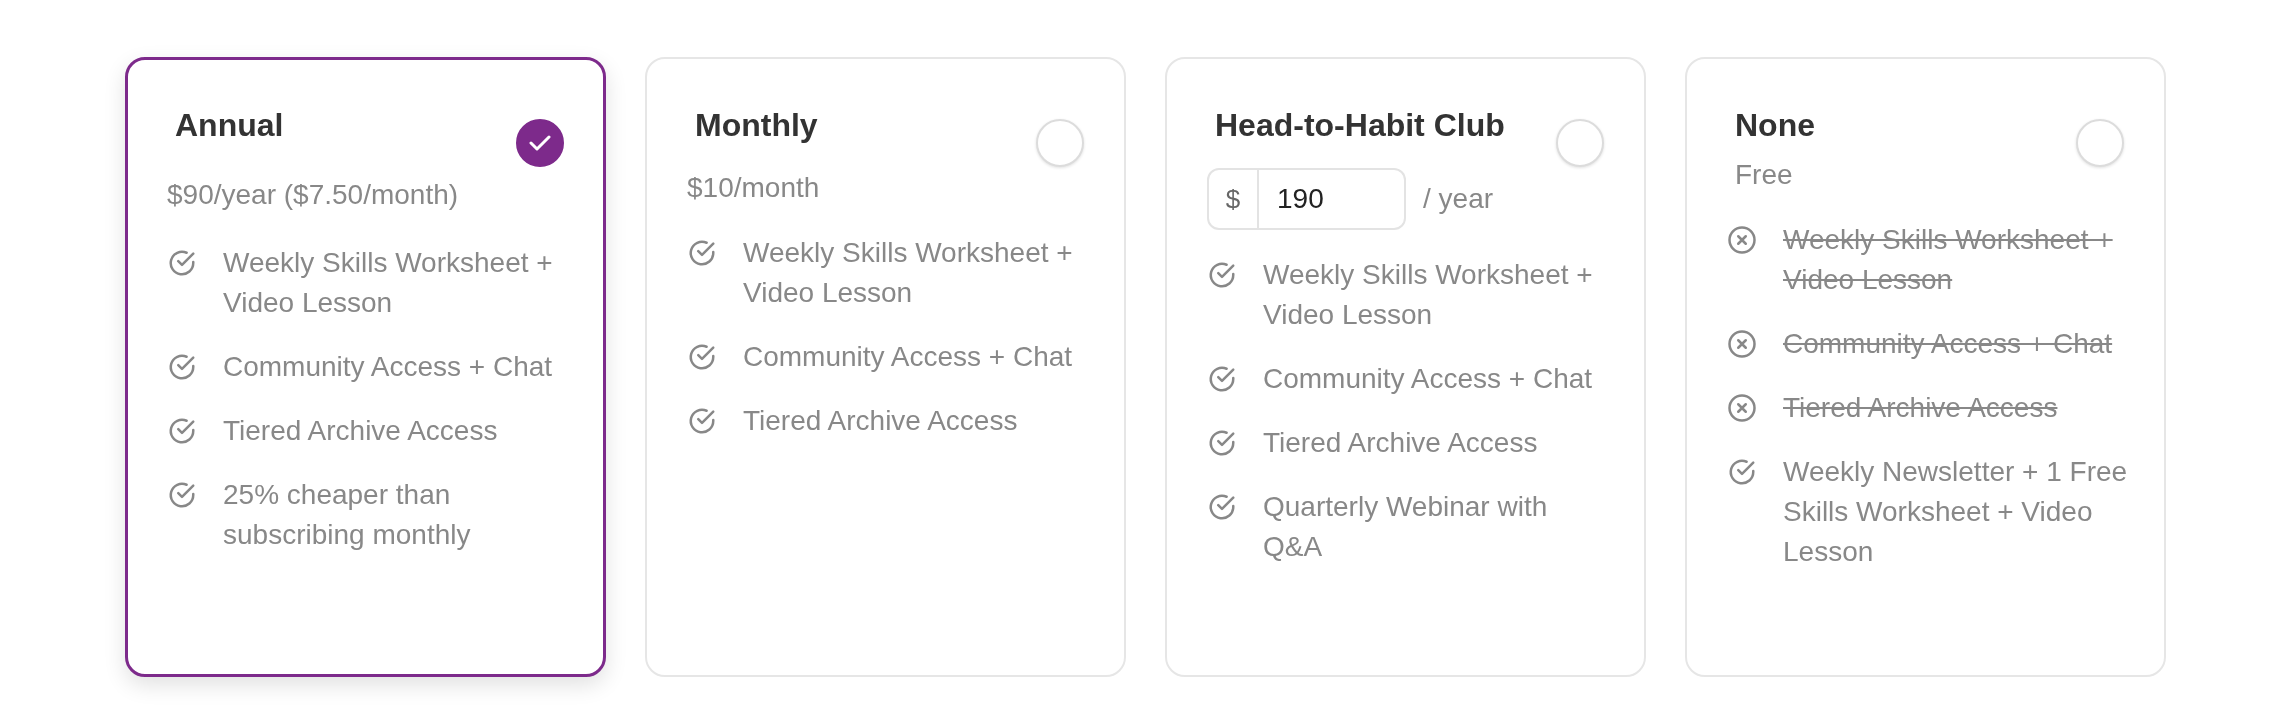 Image resolution: width=2286 pixels, height=726 pixels. What do you see at coordinates (313, 195) in the screenshot?
I see `plan-price: $90/year ($7.50/month)` at bounding box center [313, 195].